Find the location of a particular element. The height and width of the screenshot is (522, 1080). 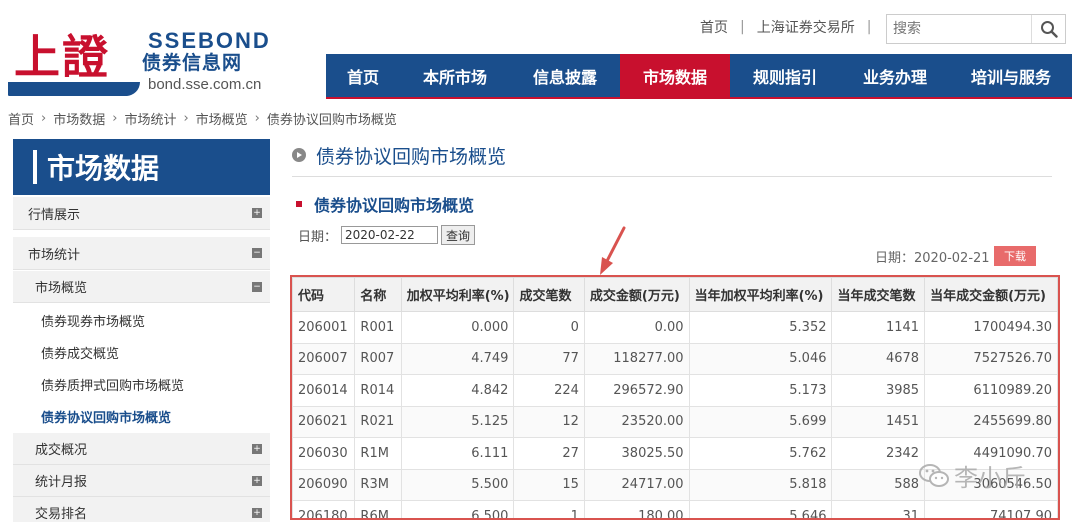

top-link-home: 首页 is located at coordinates (714, 27).